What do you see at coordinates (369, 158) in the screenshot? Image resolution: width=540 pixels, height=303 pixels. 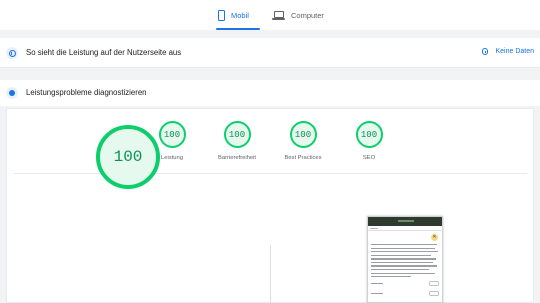 I see `gauge-label: SEO` at bounding box center [369, 158].